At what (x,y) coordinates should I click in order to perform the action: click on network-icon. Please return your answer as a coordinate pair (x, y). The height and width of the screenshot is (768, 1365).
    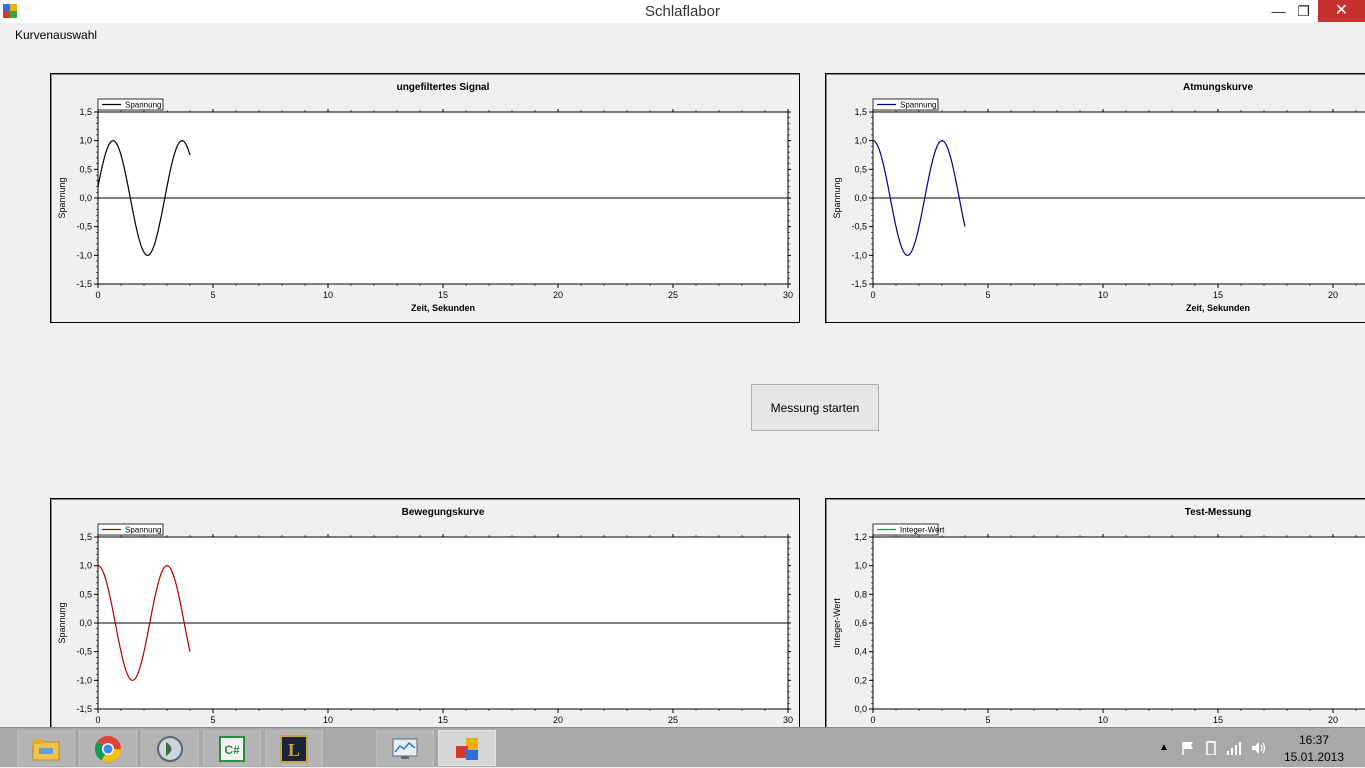
    Looking at the image, I should click on (1234, 748).